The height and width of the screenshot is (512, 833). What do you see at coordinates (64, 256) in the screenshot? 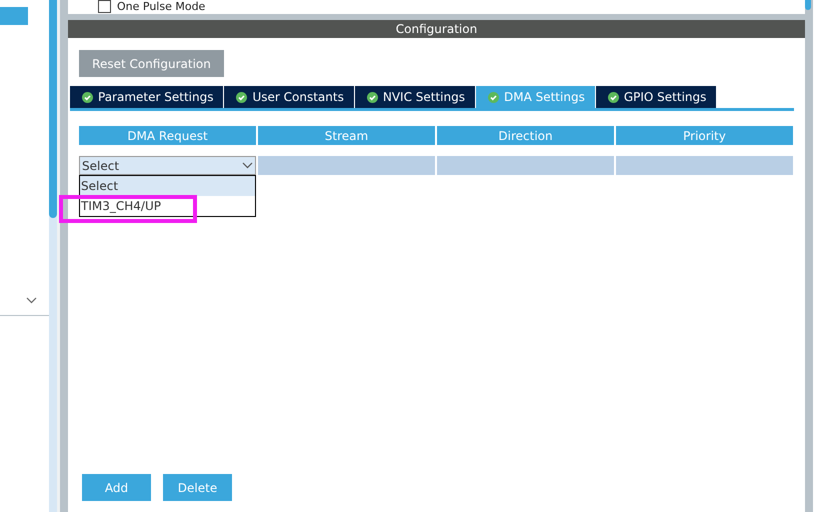
I see `splitter-bar` at bounding box center [64, 256].